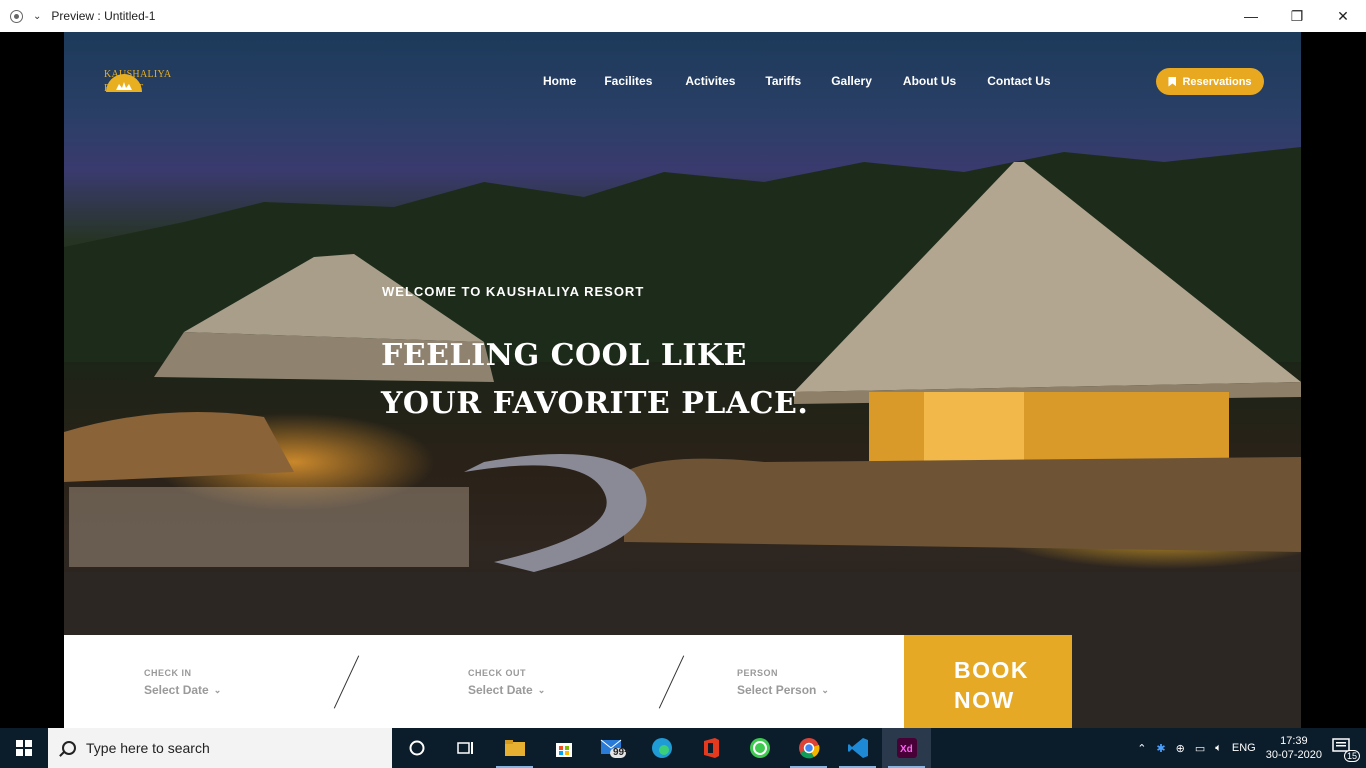 The width and height of the screenshot is (1366, 768). Describe the element at coordinates (612, 748) in the screenshot. I see `mail-icon: 99+` at that location.